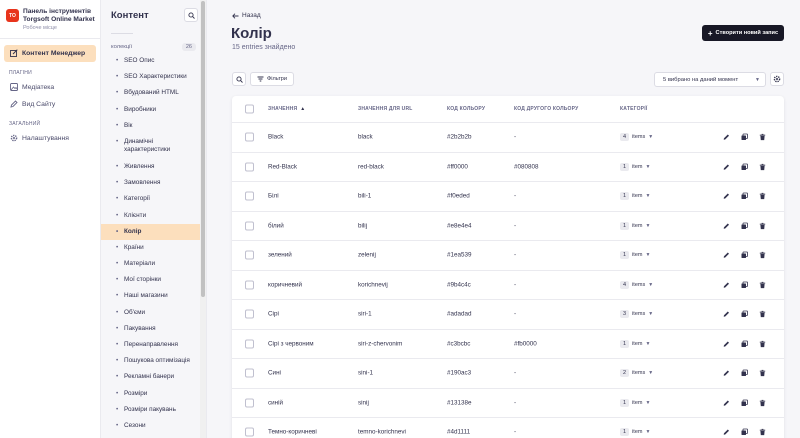 The height and width of the screenshot is (438, 800). Describe the element at coordinates (153, 167) in the screenshot. I see `subnav-item: • Живлення` at that location.